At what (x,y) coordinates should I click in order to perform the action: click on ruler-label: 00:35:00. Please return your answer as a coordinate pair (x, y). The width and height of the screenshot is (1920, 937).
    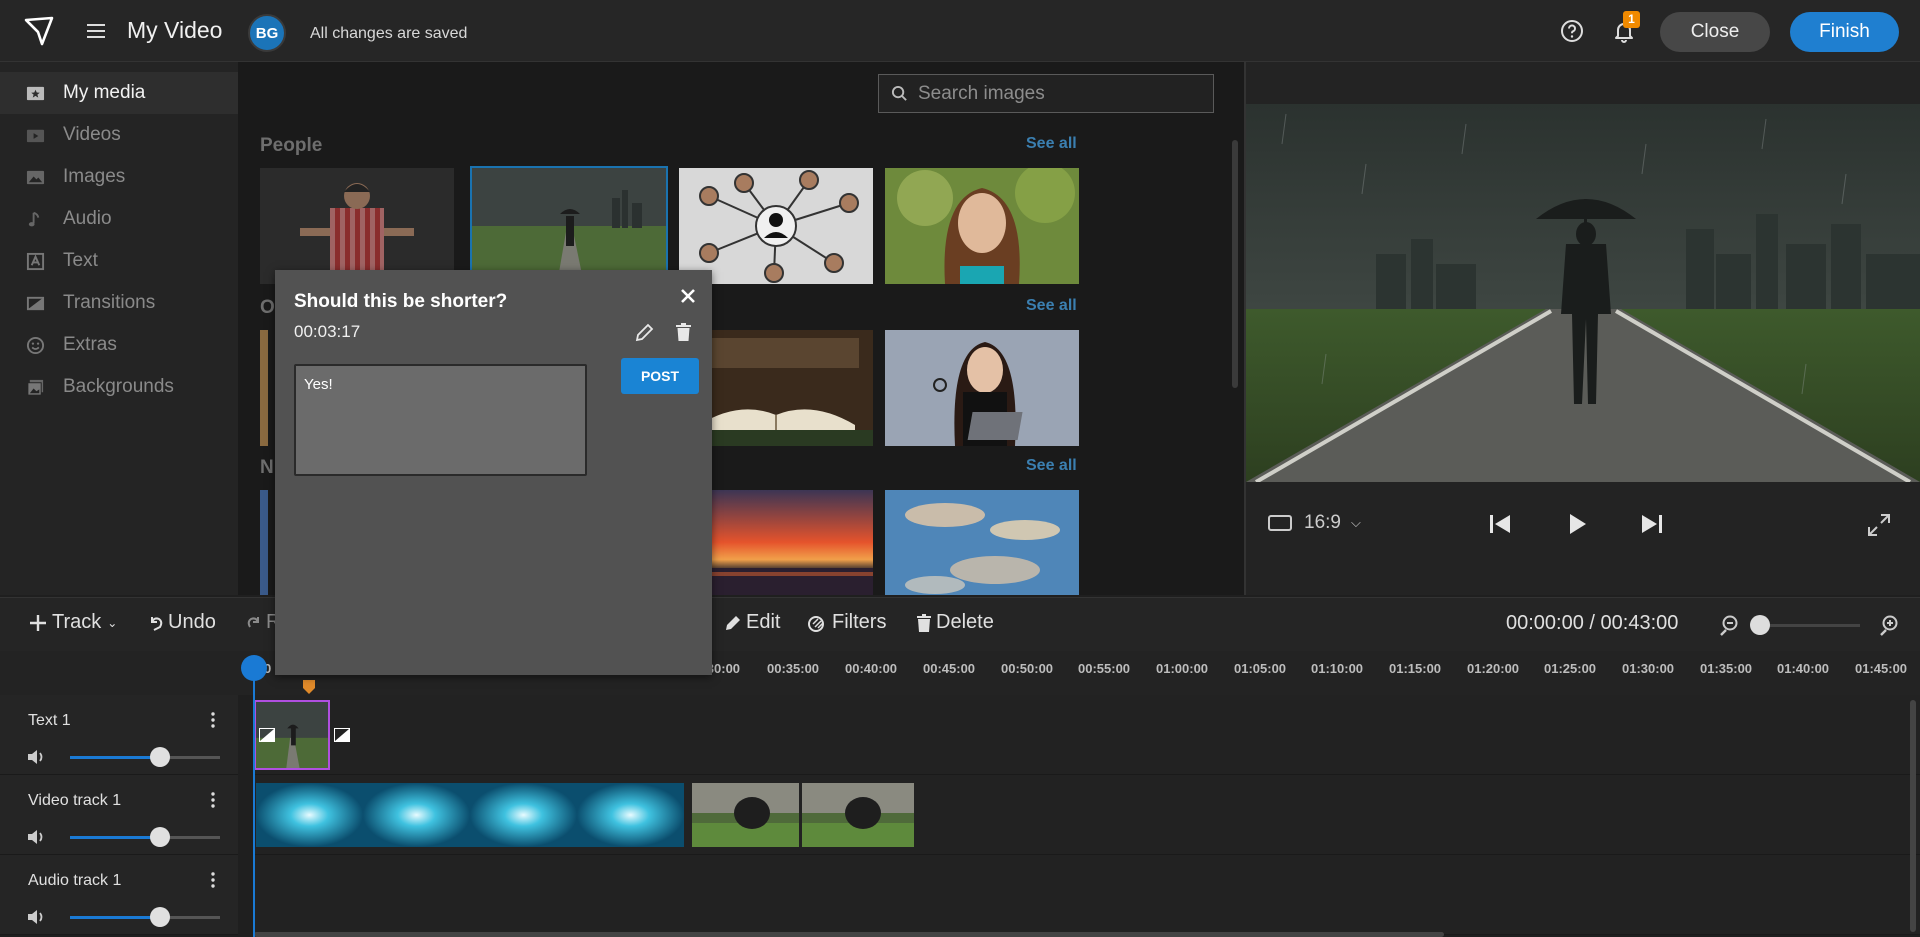
    Looking at the image, I should click on (793, 668).